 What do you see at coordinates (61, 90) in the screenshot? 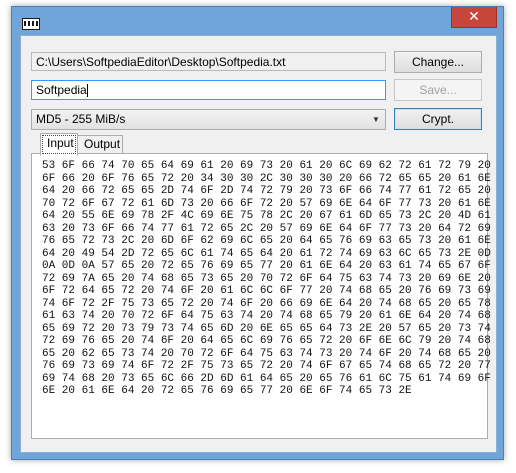
I see `password-value: Softpedia` at bounding box center [61, 90].